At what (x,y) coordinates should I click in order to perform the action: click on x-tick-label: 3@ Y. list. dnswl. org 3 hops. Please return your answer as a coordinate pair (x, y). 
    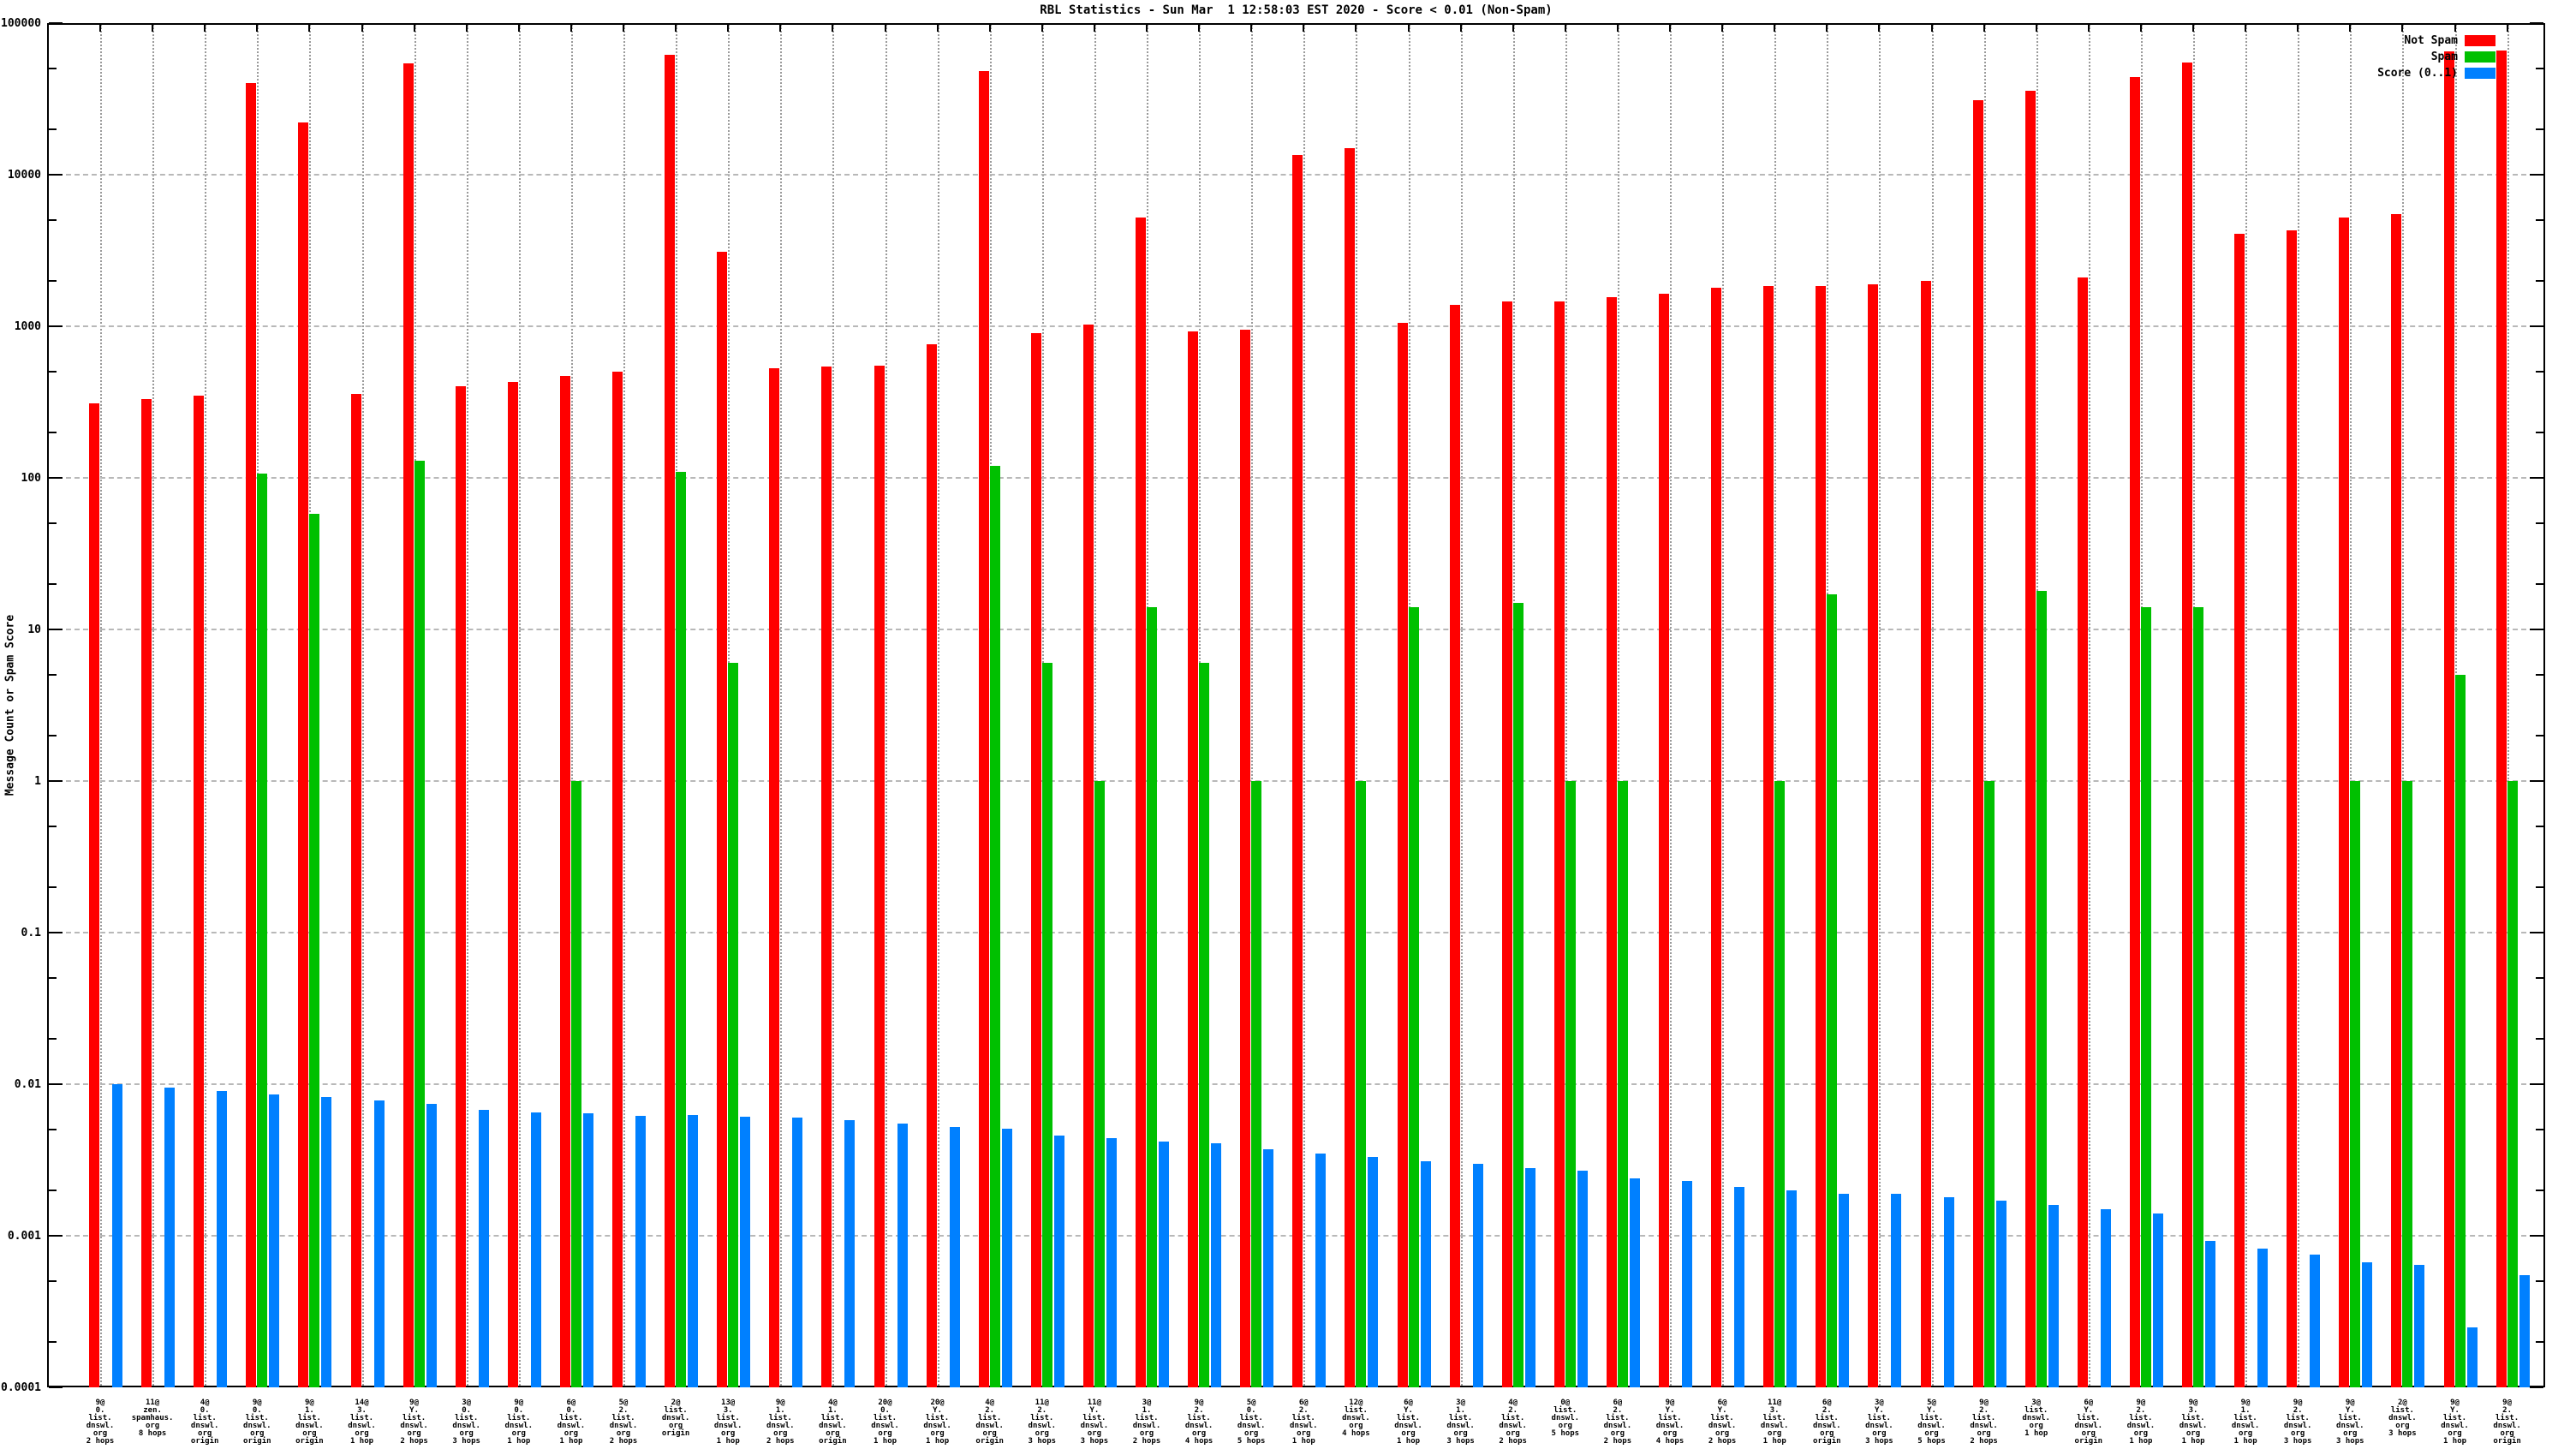
    Looking at the image, I should click on (1879, 1422).